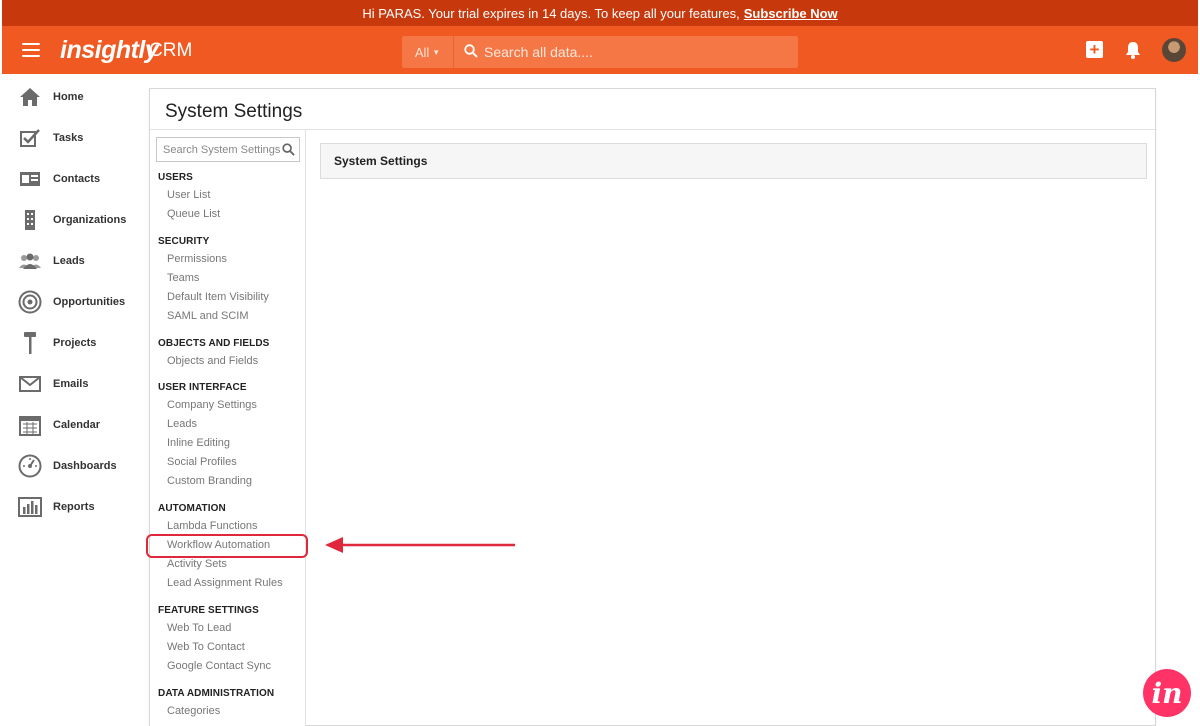 Image resolution: width=1200 pixels, height=726 pixels. I want to click on settings-link-queue-list: Queue List, so click(193, 214).